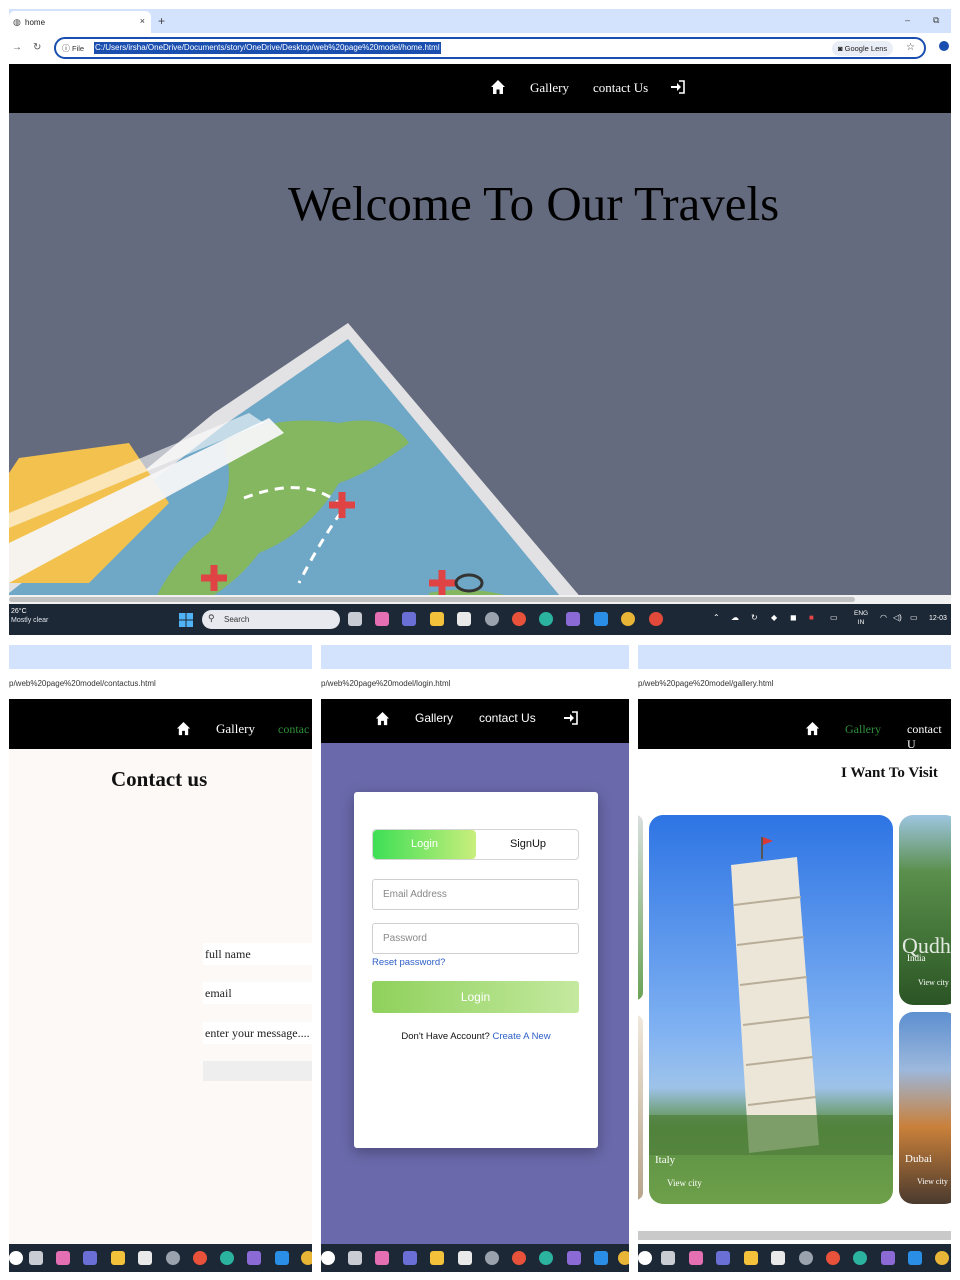  I want to click on nav-contact-link: contact U, so click(929, 737).